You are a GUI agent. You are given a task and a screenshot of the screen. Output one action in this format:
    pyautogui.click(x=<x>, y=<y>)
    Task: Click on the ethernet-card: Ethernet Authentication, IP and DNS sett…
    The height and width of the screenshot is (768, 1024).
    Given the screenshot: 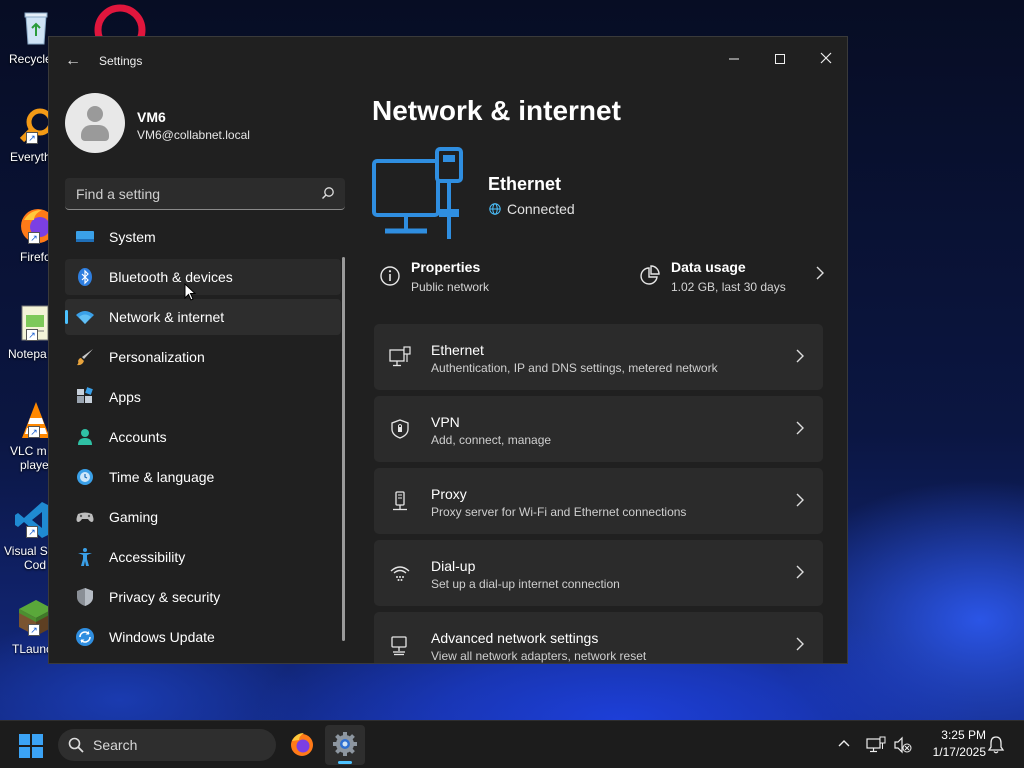 What is the action you would take?
    pyautogui.click(x=598, y=357)
    